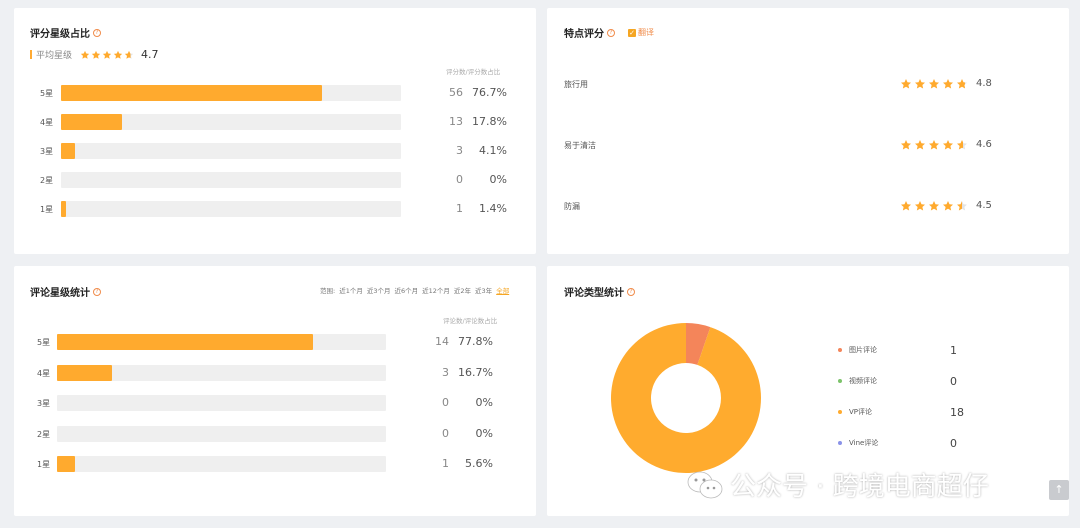 The height and width of the screenshot is (528, 1080). Describe the element at coordinates (502, 290) in the screenshot. I see `filter-option: 全部` at that location.